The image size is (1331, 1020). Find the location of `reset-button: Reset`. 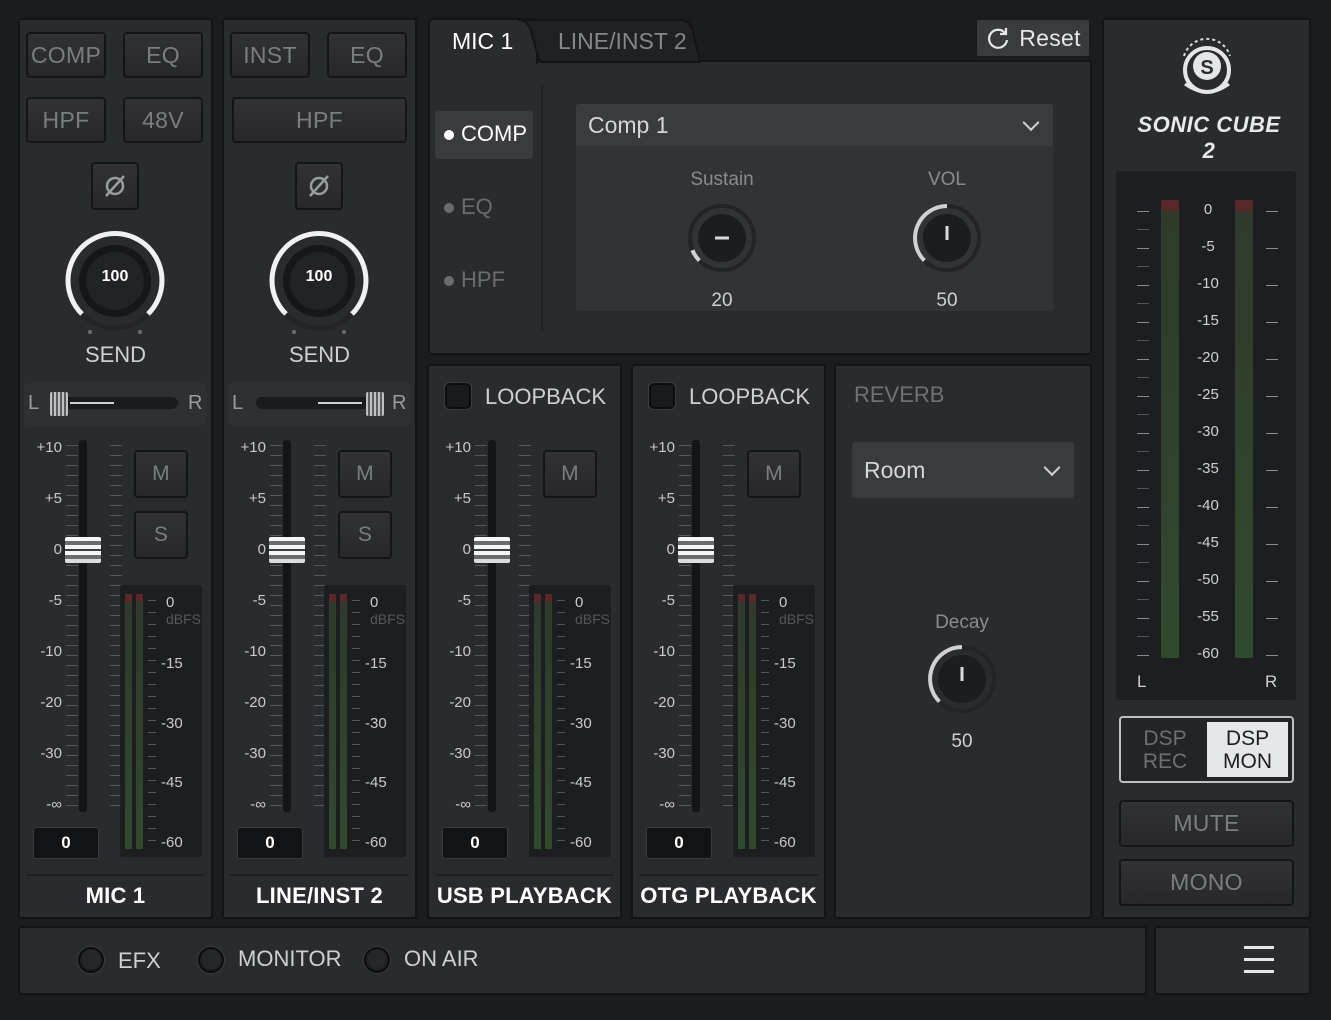

reset-button: Reset is located at coordinates (1033, 38).